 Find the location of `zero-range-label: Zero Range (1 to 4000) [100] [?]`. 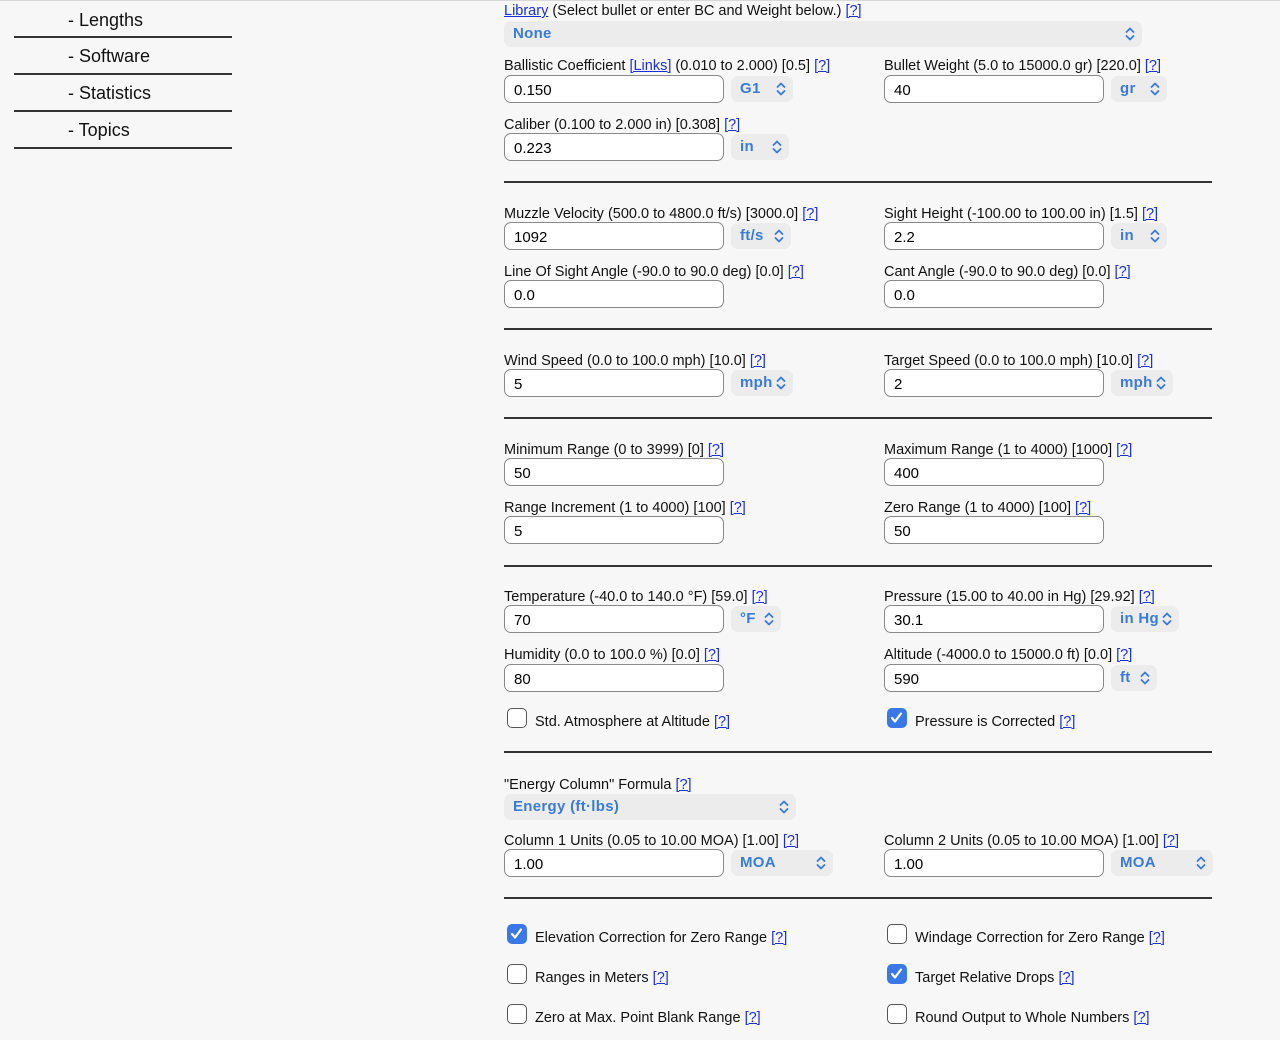

zero-range-label: Zero Range (1 to 4000) [100] [?] is located at coordinates (987, 508).